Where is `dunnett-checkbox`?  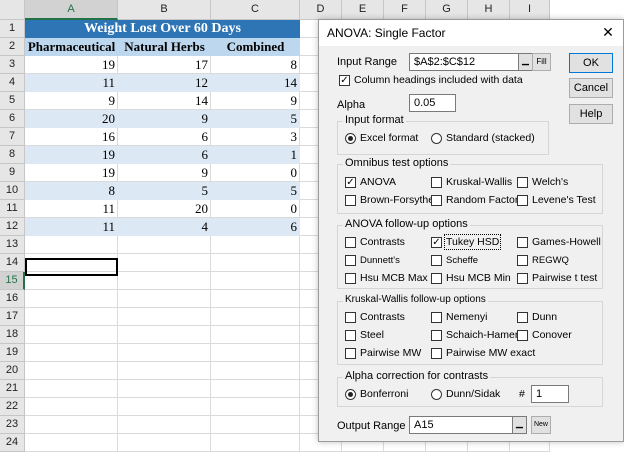
dunnett-checkbox is located at coordinates (350, 260).